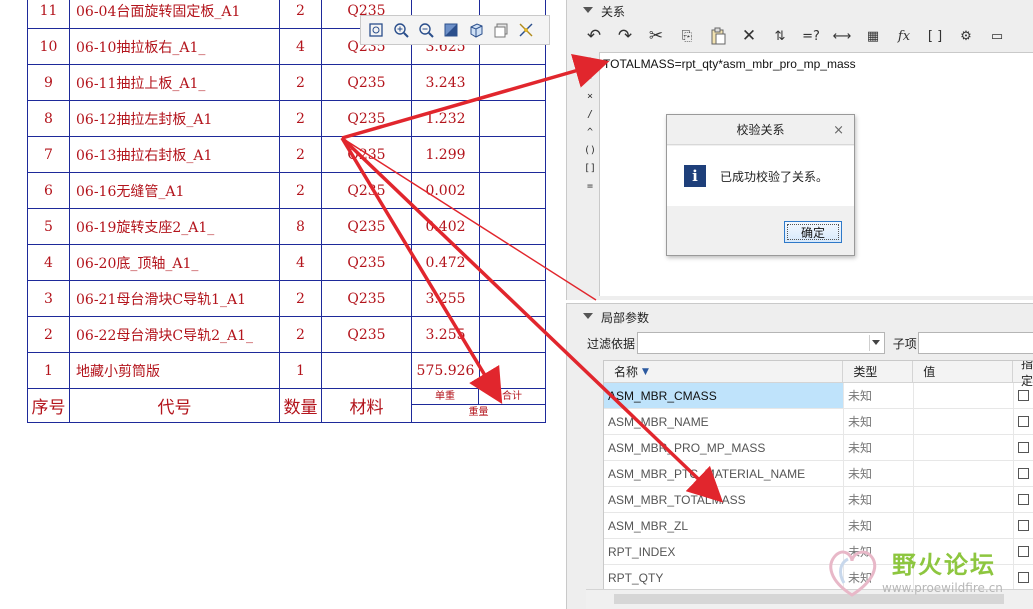 The height and width of the screenshot is (609, 1033). What do you see at coordinates (645, 371) in the screenshot?
I see `sort-down-icon: ▼` at bounding box center [645, 371].